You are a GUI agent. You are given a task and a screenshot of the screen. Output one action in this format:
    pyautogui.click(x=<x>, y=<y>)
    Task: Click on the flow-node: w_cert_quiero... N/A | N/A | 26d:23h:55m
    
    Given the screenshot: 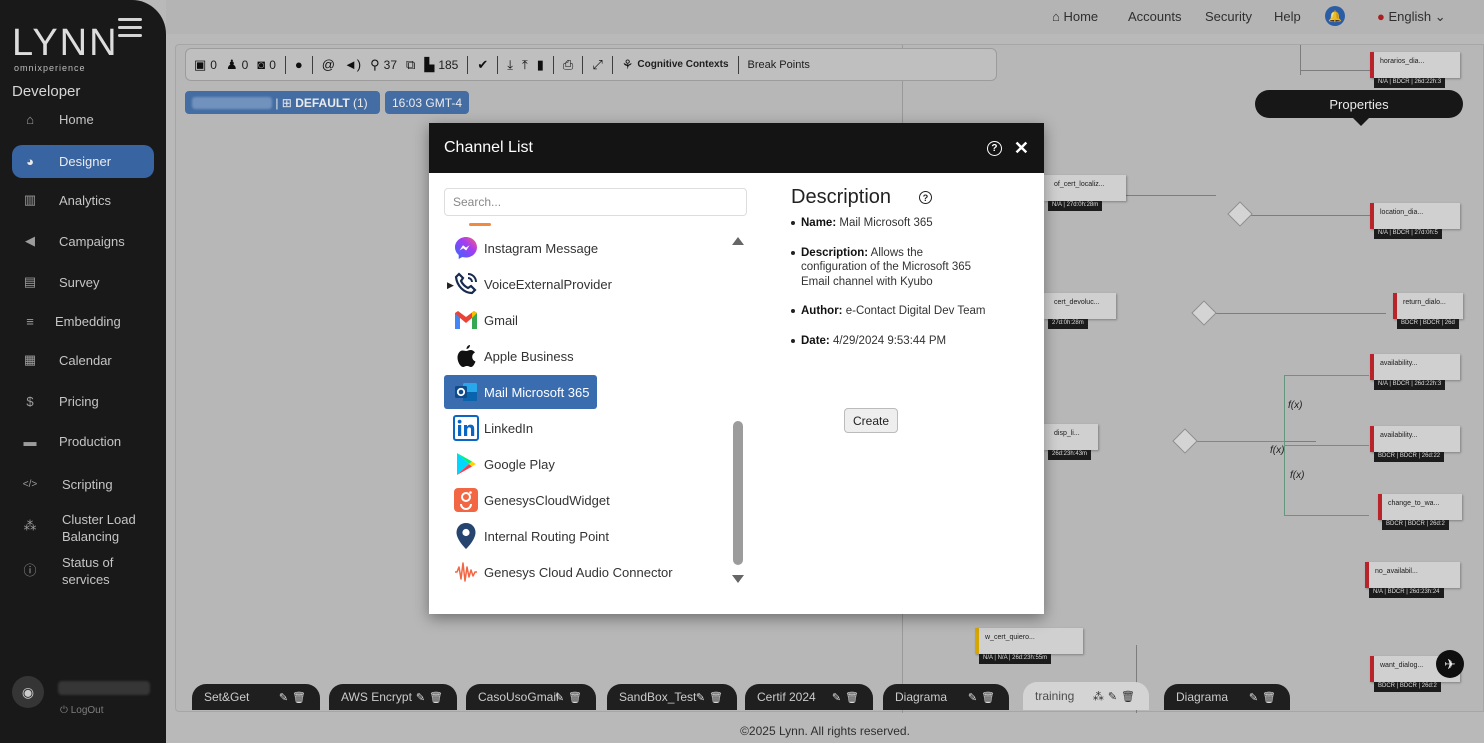 What is the action you would take?
    pyautogui.click(x=1029, y=646)
    